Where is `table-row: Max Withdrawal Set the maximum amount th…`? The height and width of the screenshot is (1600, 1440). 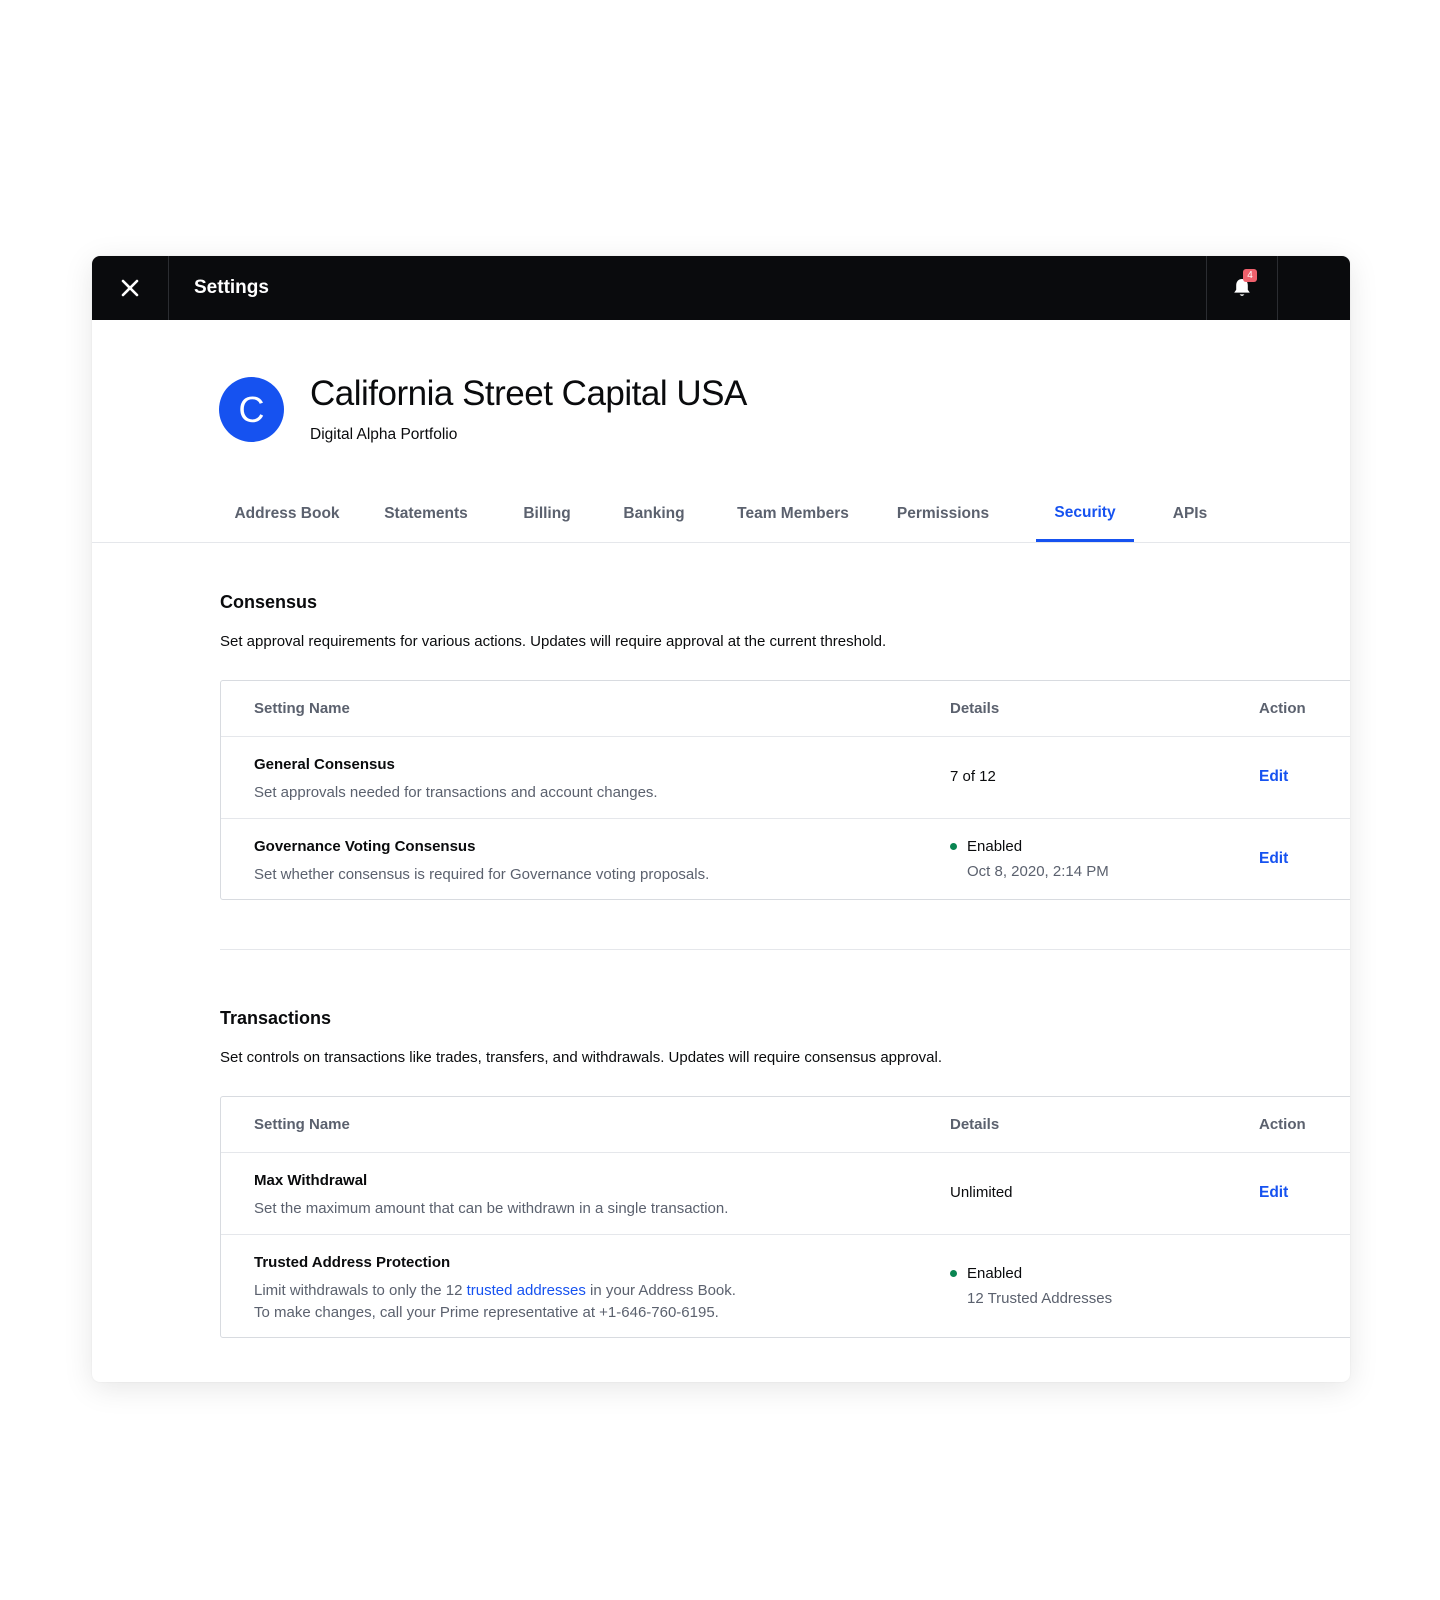 table-row: Max Withdrawal Set the maximum amount th… is located at coordinates (785, 1194).